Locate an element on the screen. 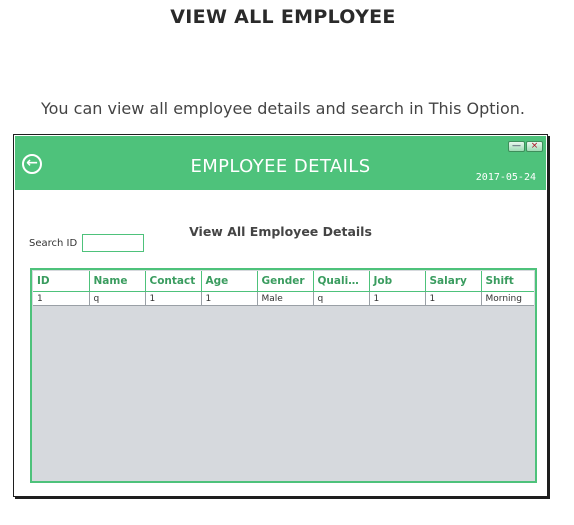 The image size is (574, 525). cell-job: 1 is located at coordinates (397, 298).